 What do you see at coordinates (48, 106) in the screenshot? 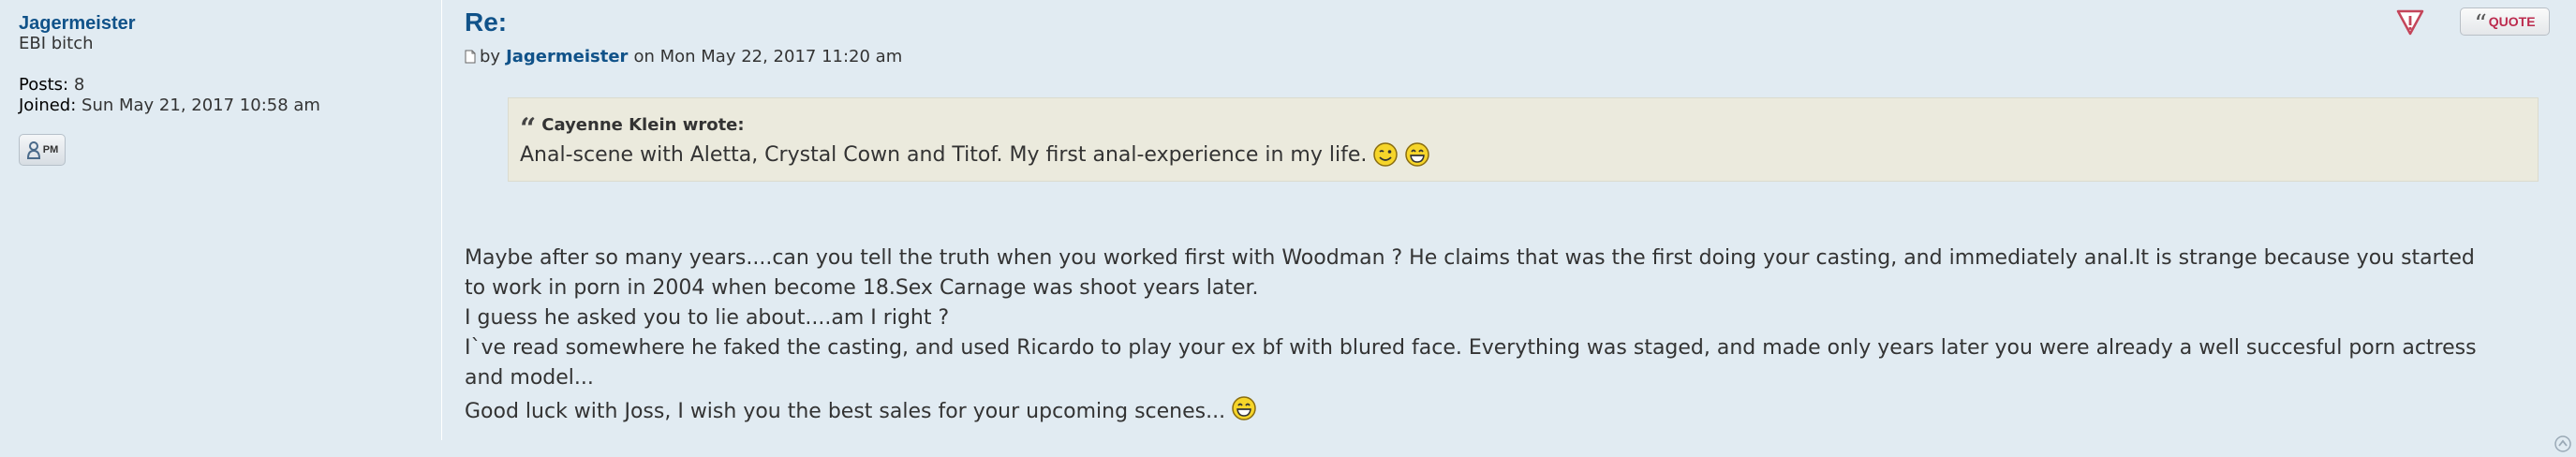
I see `joined-label: Joined:` at bounding box center [48, 106].